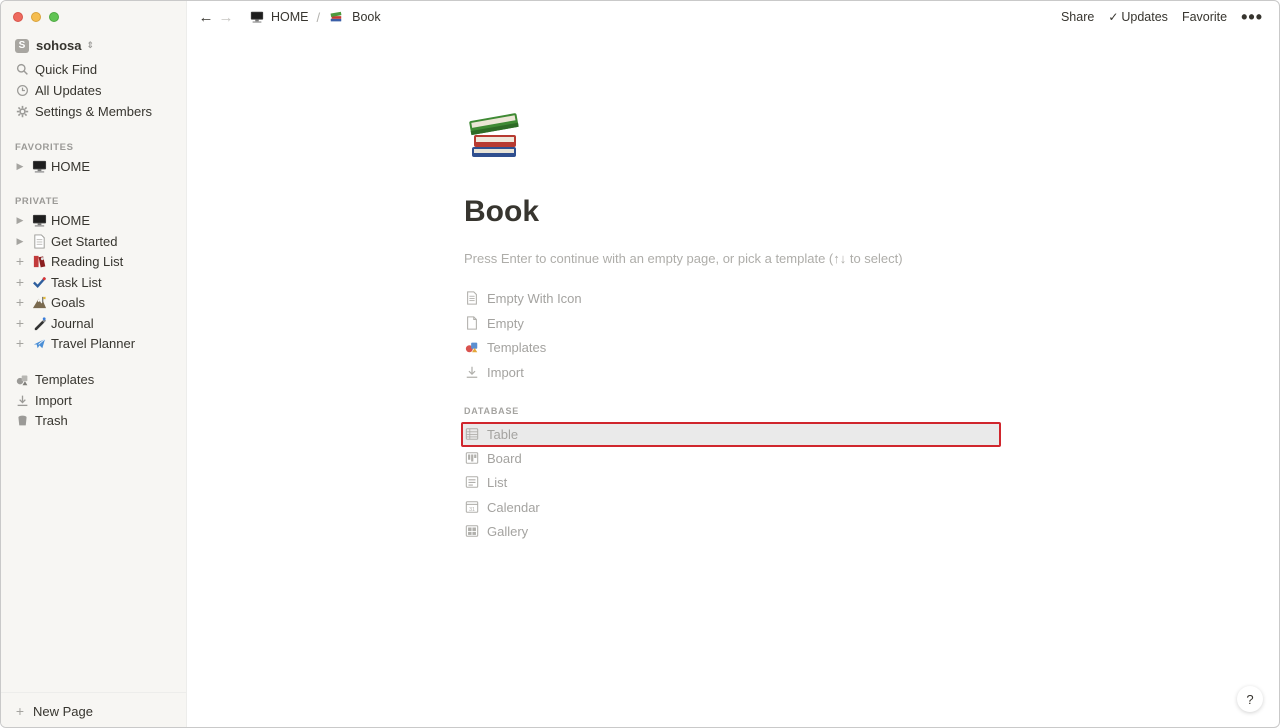 This screenshot has height=728, width=1280. I want to click on workspace-name: sohosa, so click(59, 45).